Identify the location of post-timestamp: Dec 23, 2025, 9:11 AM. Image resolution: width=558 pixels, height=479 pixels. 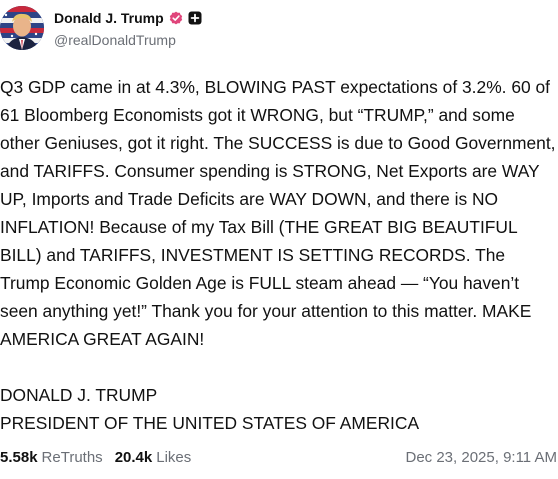
(482, 457).